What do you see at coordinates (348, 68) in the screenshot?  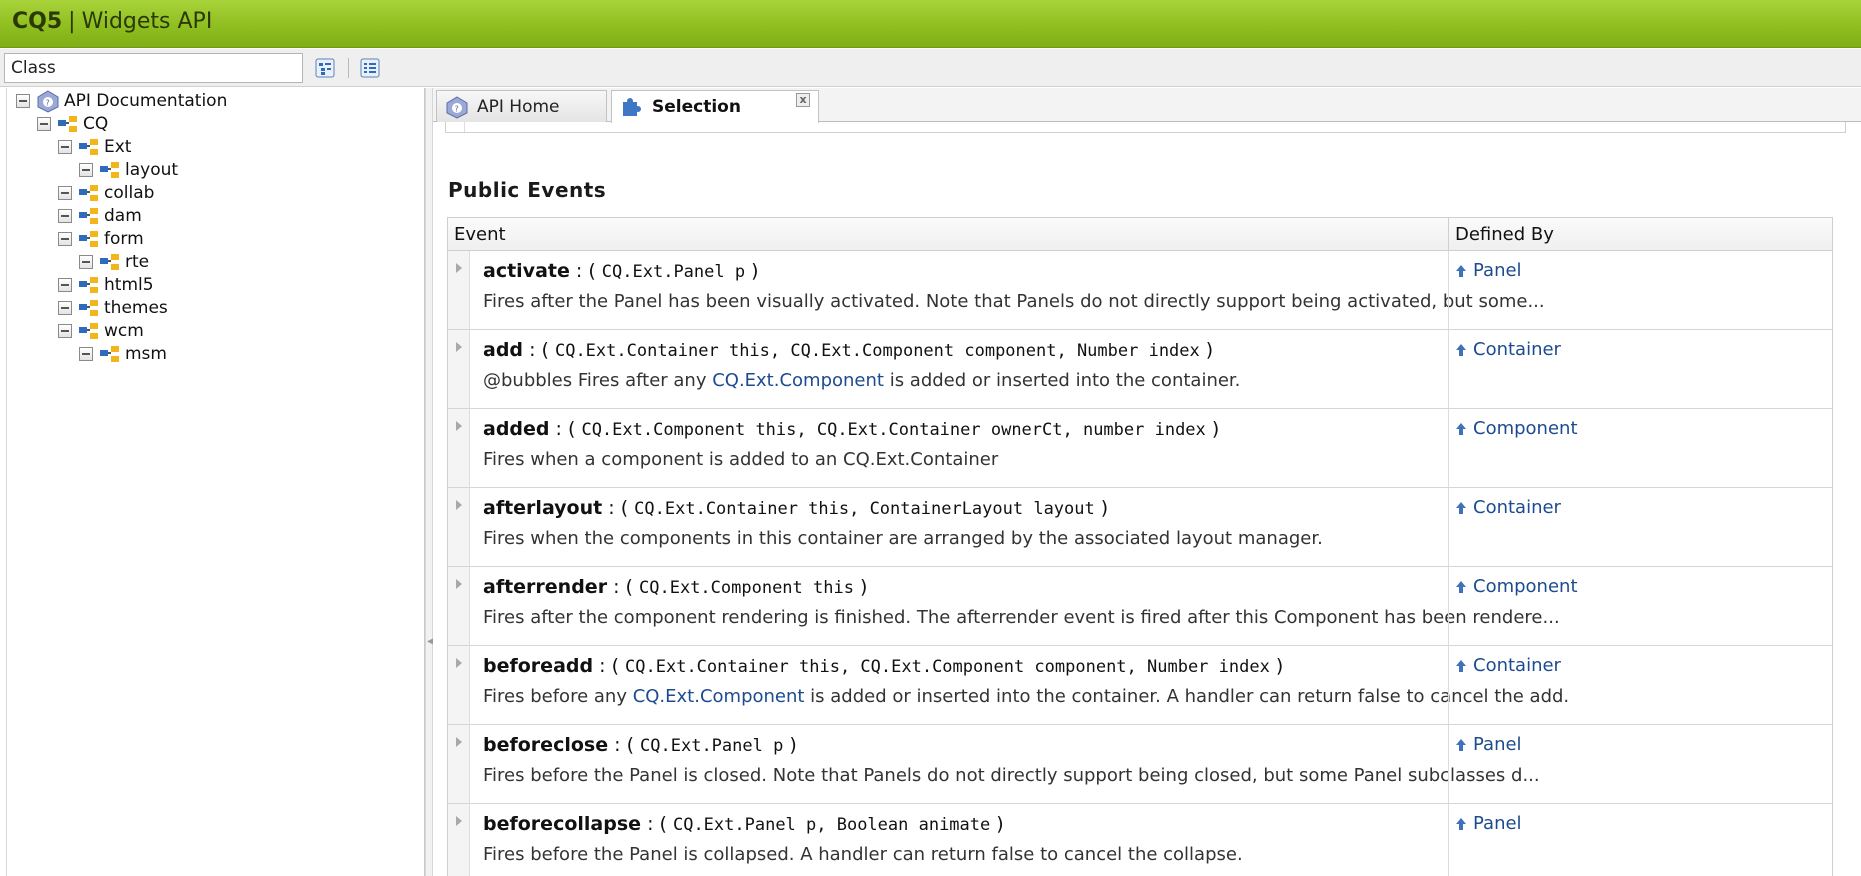 I see `toolbar-separator` at bounding box center [348, 68].